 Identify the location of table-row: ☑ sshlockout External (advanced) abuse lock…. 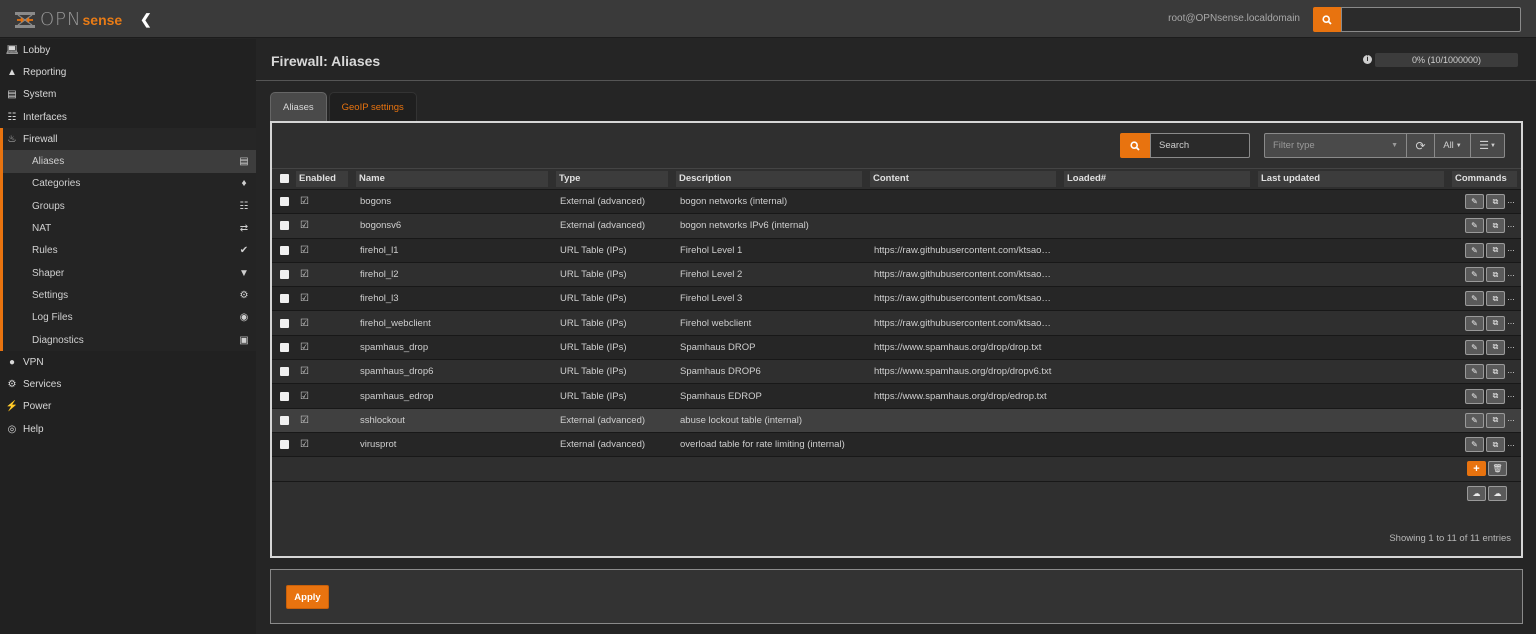
(896, 419).